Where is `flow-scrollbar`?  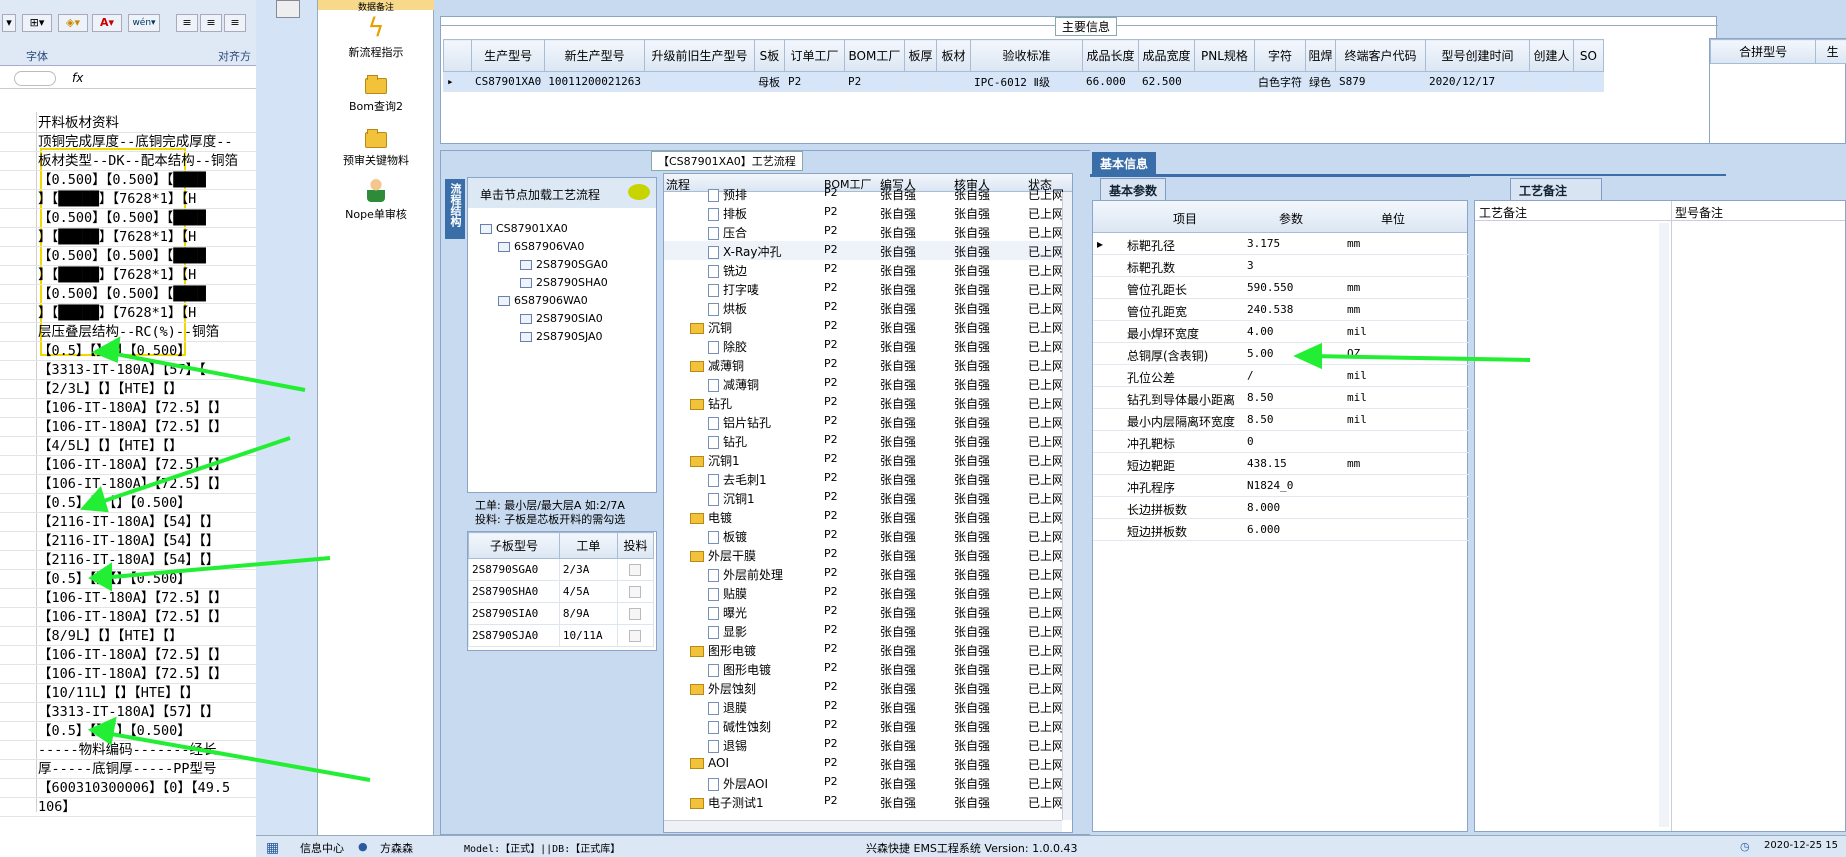
flow-scrollbar is located at coordinates (1067, 506).